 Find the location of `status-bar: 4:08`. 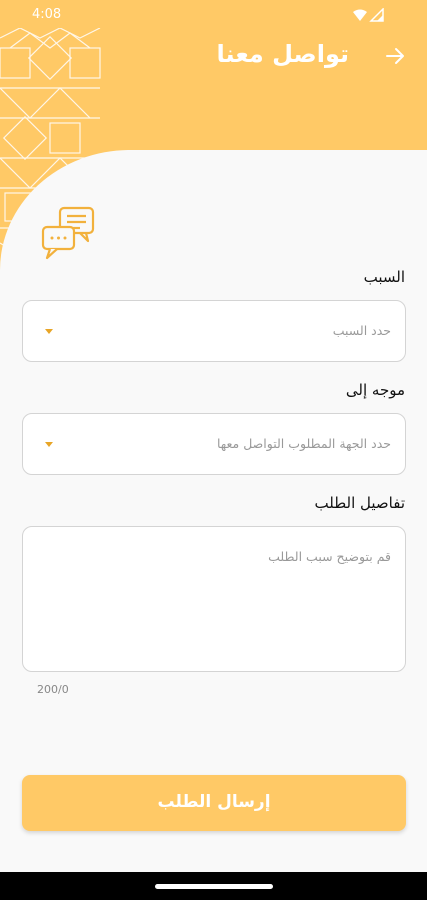

status-bar: 4:08 is located at coordinates (213, 15).